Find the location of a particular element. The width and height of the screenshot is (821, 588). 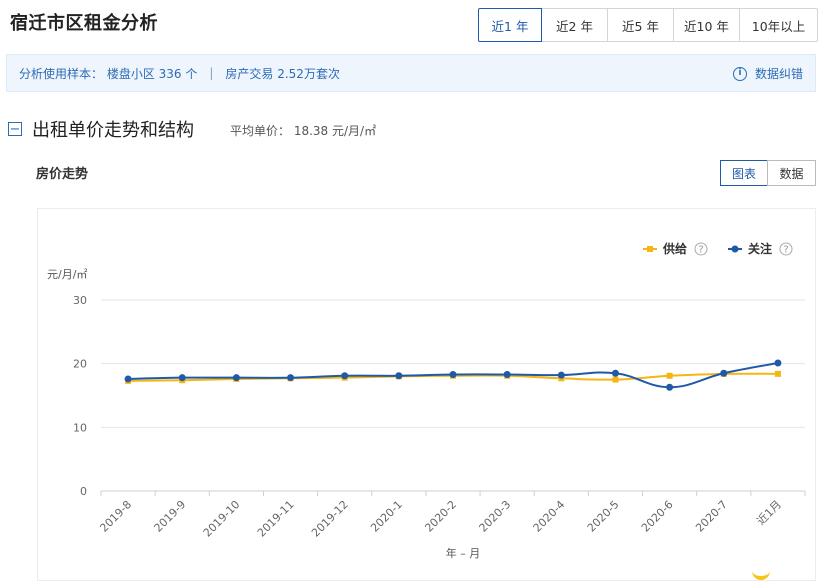

x-tick-label: 2020-7 is located at coordinates (711, 516).